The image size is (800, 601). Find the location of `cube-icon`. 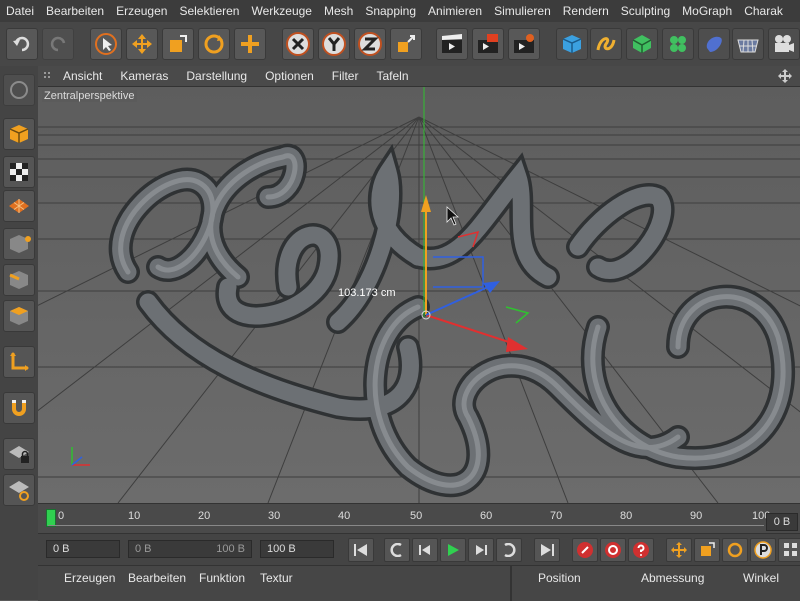

cube-icon is located at coordinates (572, 44).